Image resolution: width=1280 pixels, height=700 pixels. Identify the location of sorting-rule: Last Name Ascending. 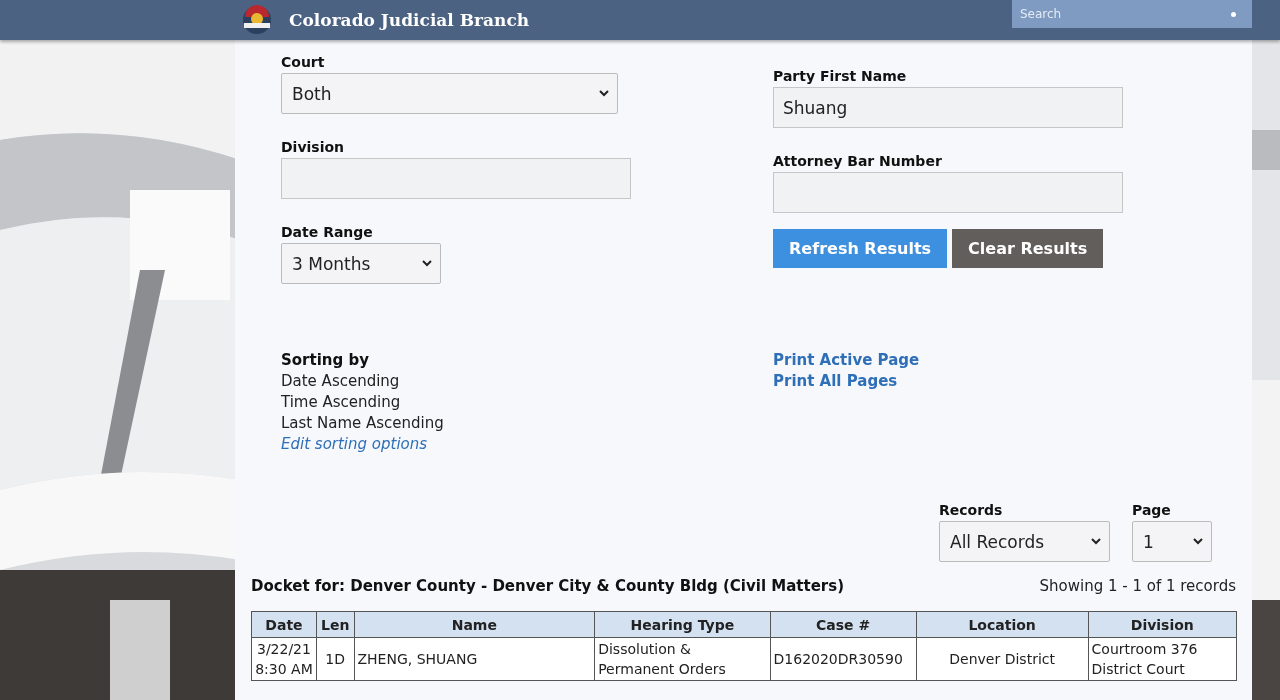
(362, 423).